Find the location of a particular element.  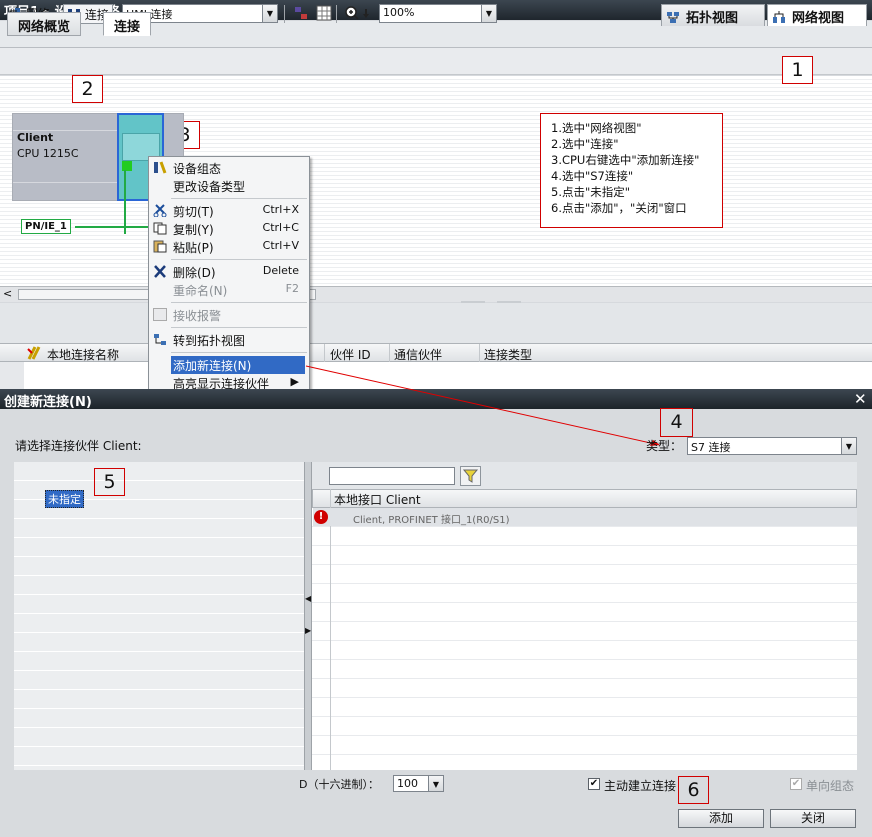

close-button: 关闭 is located at coordinates (813, 818).